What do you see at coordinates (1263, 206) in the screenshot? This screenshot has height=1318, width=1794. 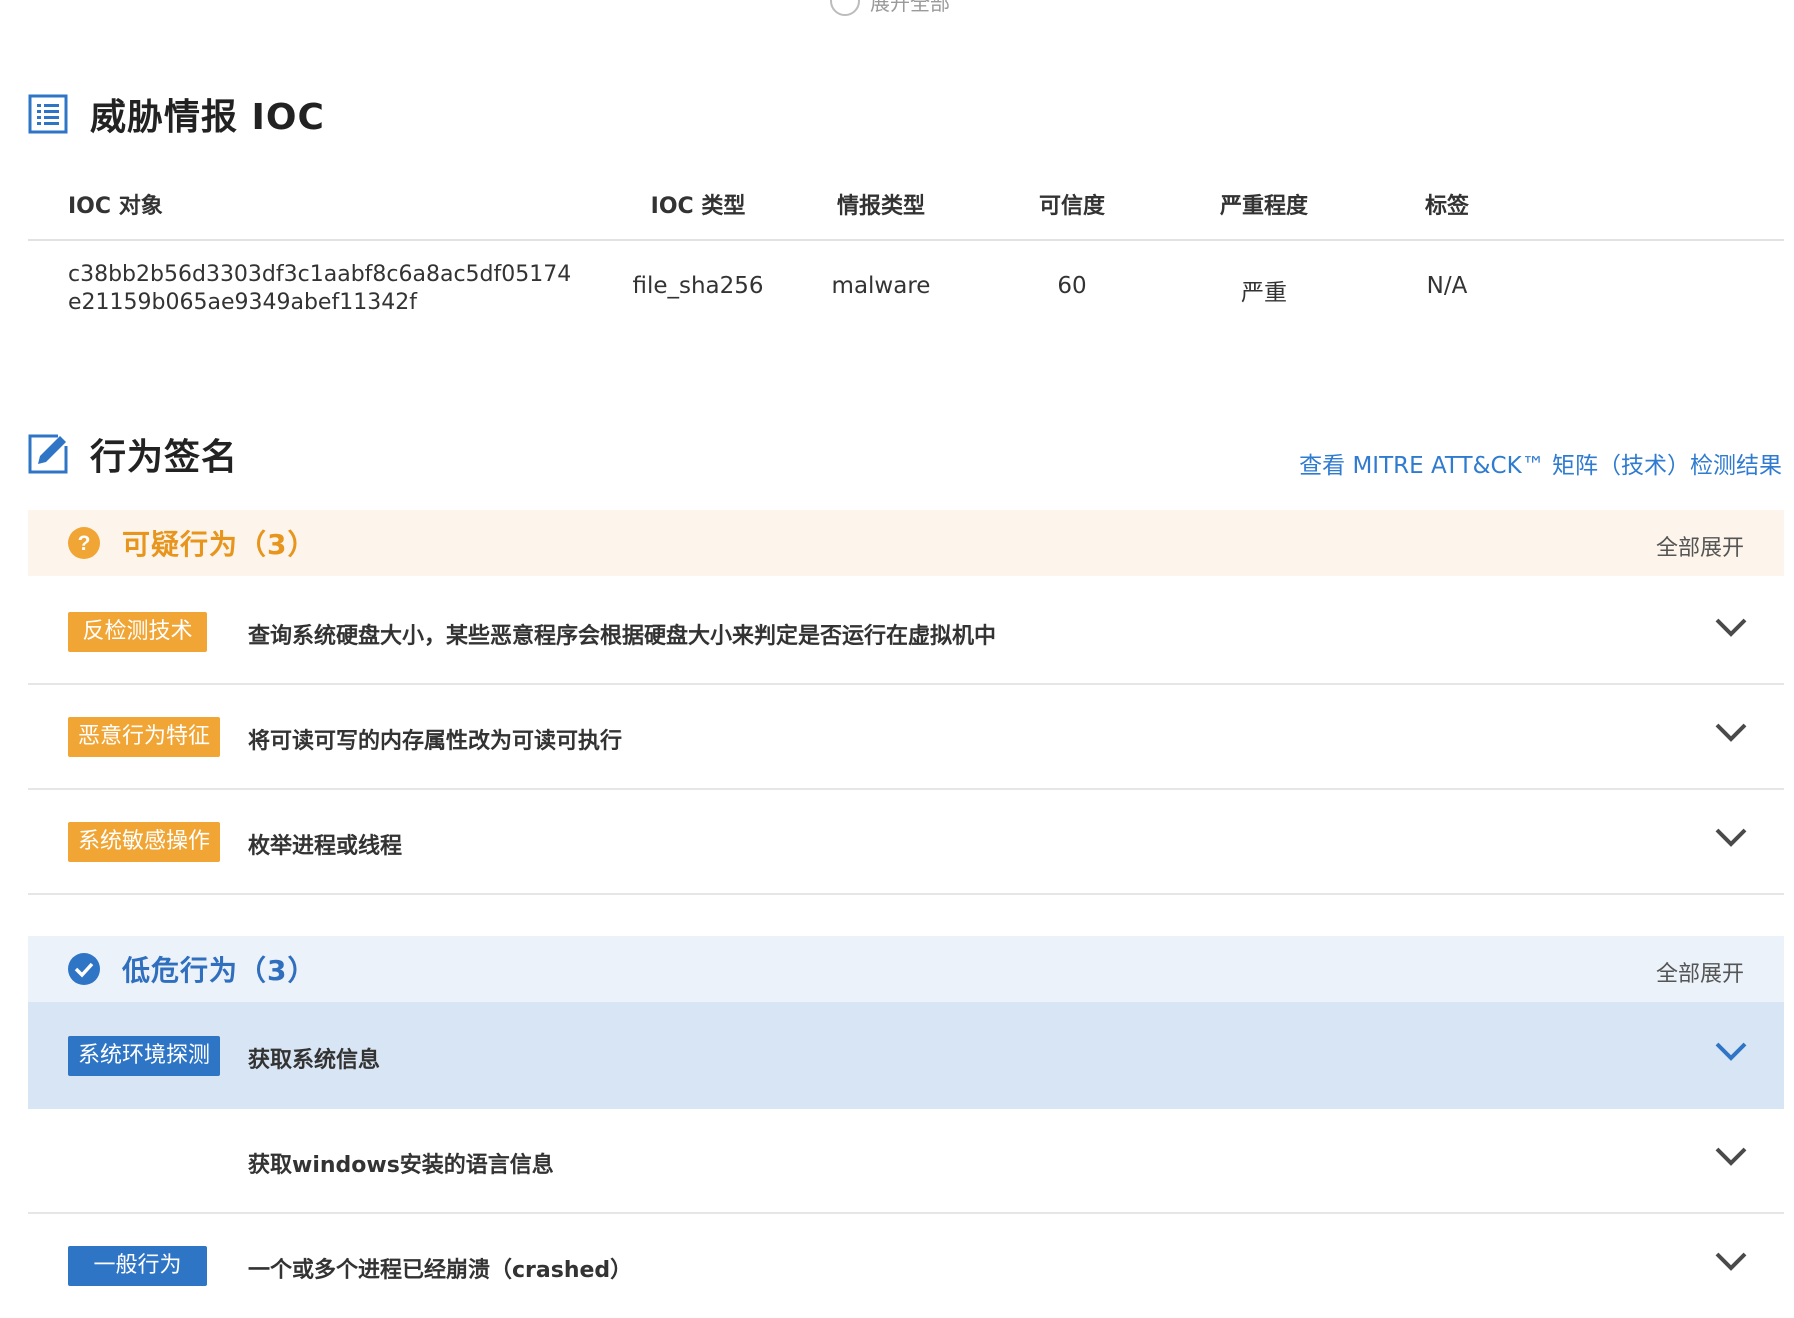 I see `col-severity: 严重程度` at bounding box center [1263, 206].